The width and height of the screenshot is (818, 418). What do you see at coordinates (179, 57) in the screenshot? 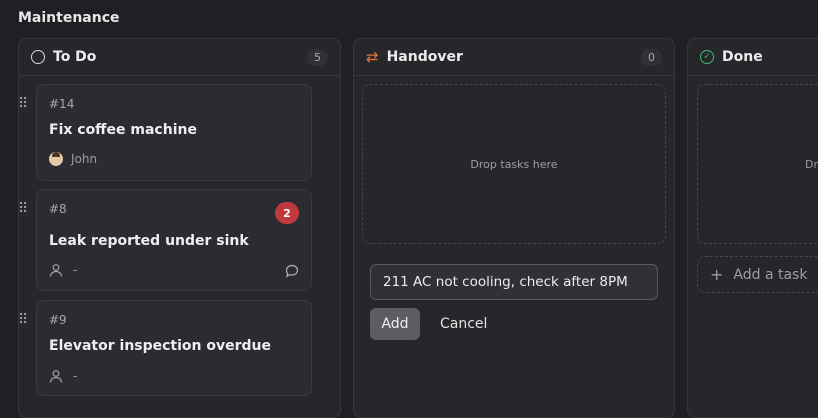
I see `column-header-todo: To Do 5` at bounding box center [179, 57].